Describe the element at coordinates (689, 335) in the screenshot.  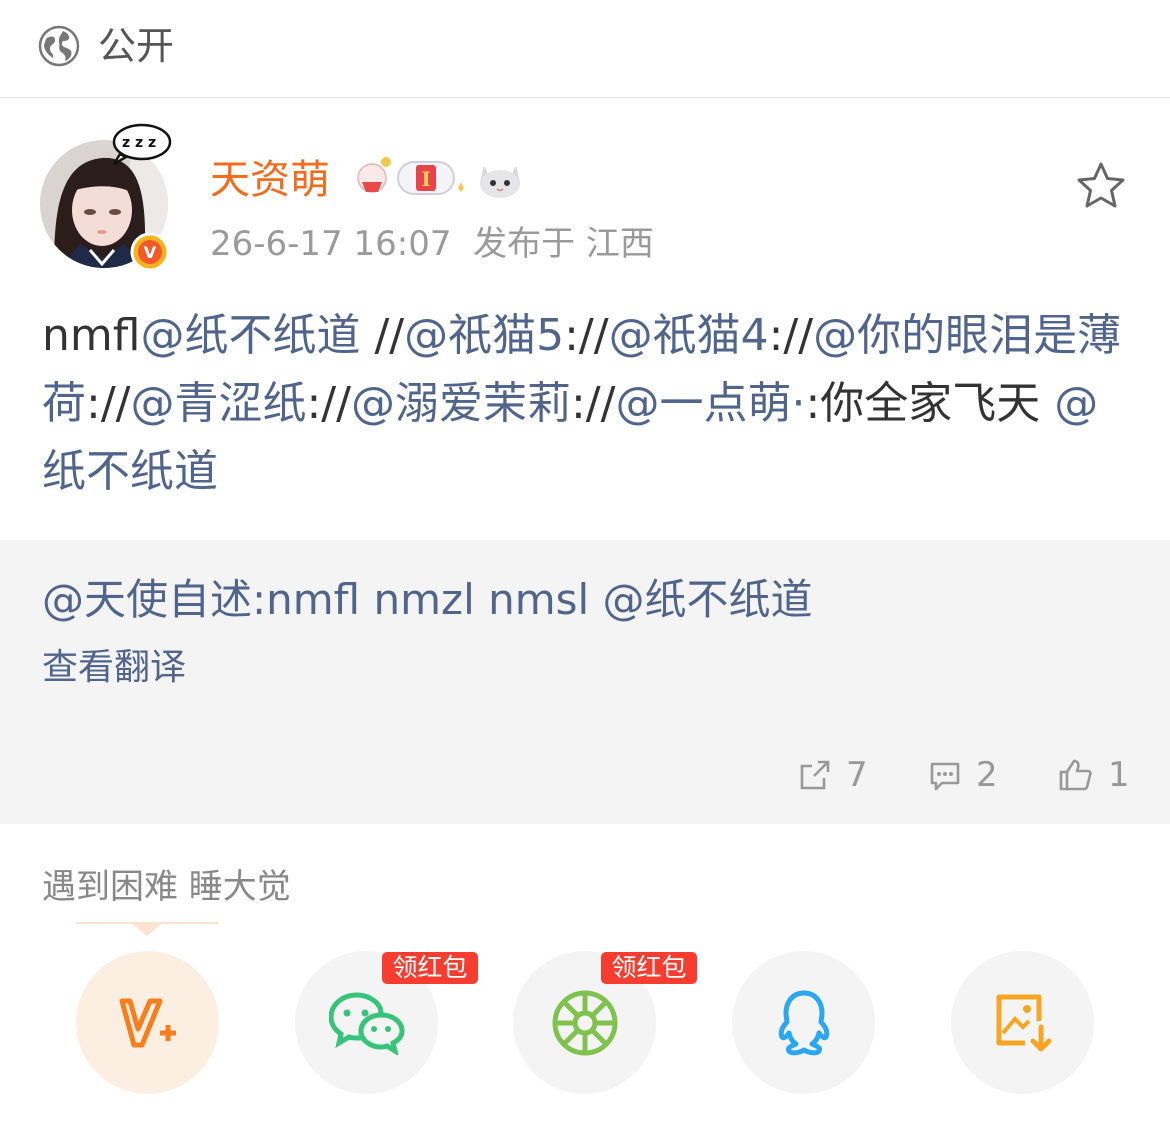
I see `mention-link: @祇猫4` at that location.